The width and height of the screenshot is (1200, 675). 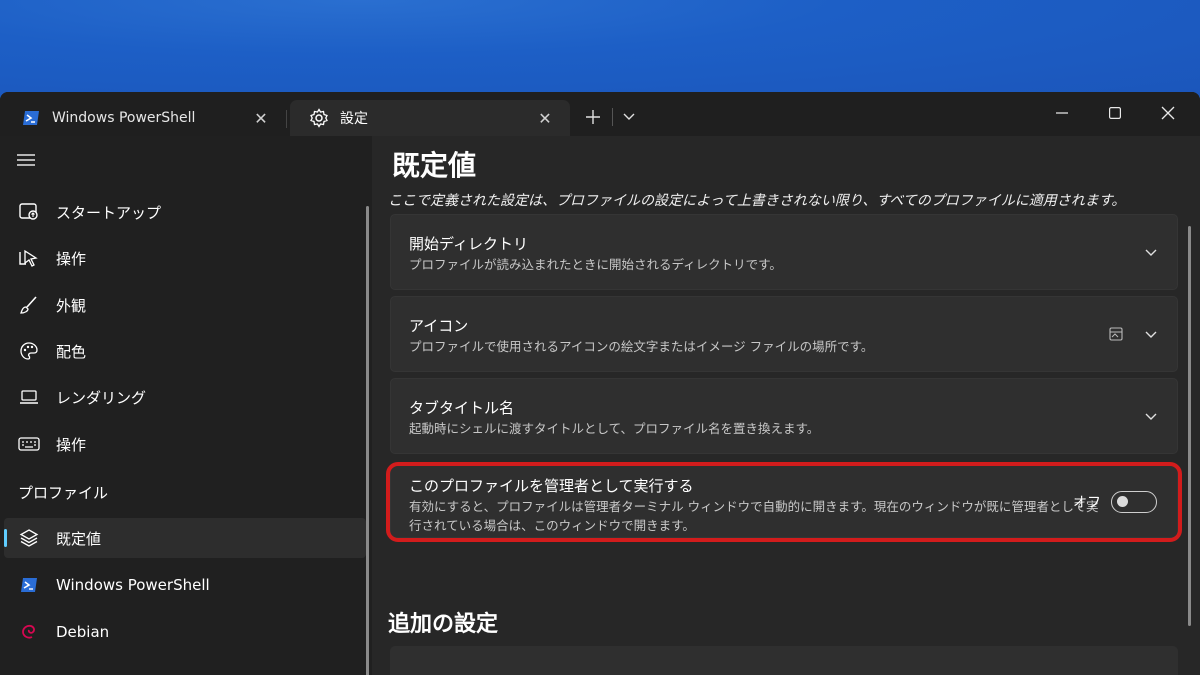 What do you see at coordinates (462, 408) in the screenshot?
I see `setting-title: タブタイトル名` at bounding box center [462, 408].